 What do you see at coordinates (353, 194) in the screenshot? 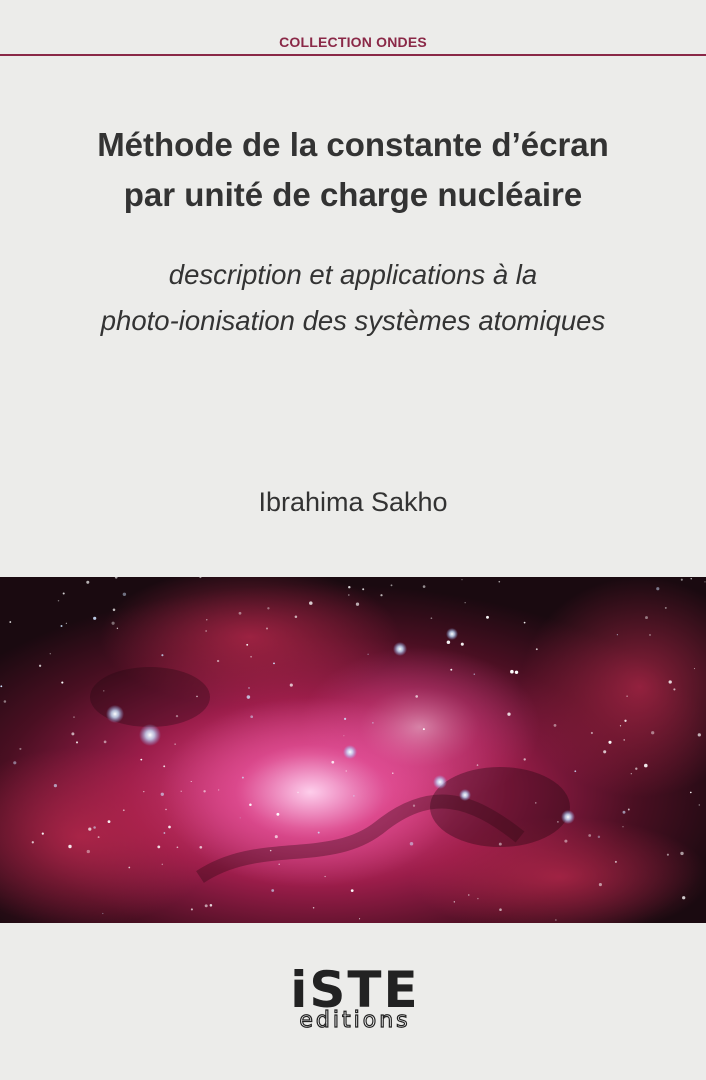
I see `book-title-line-2: par unité de charge nucléaire` at bounding box center [353, 194].